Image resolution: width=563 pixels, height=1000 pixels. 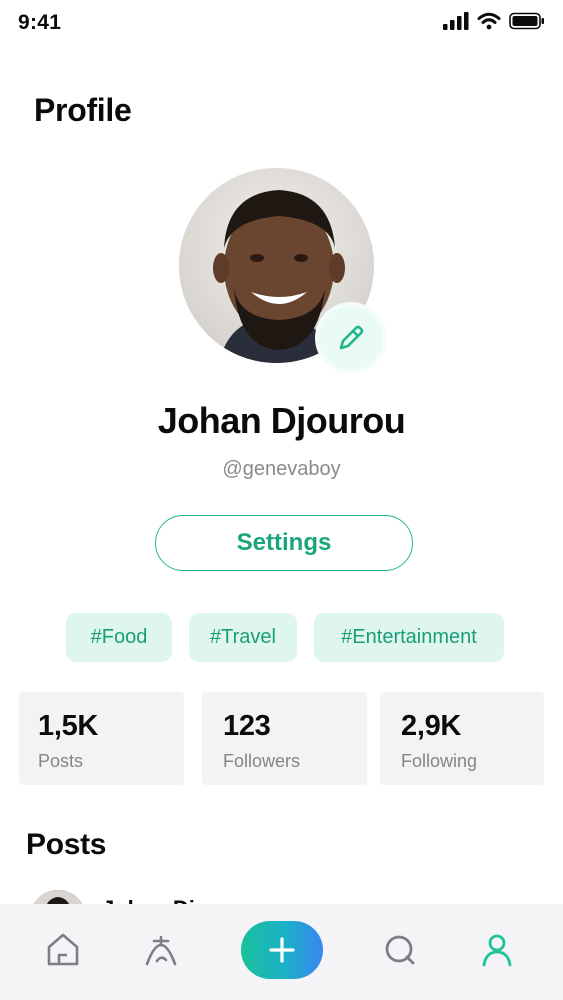 What do you see at coordinates (456, 21) in the screenshot?
I see `signal-icon` at bounding box center [456, 21].